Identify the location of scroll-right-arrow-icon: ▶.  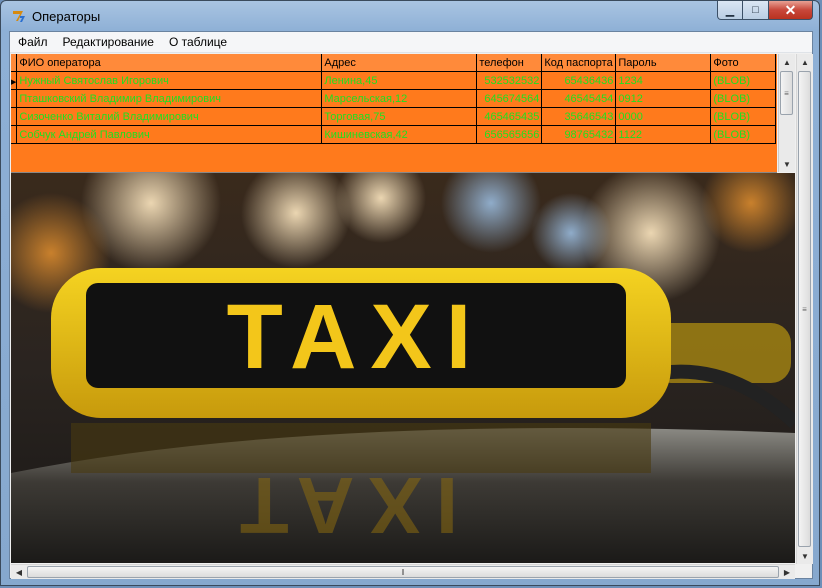
(787, 572).